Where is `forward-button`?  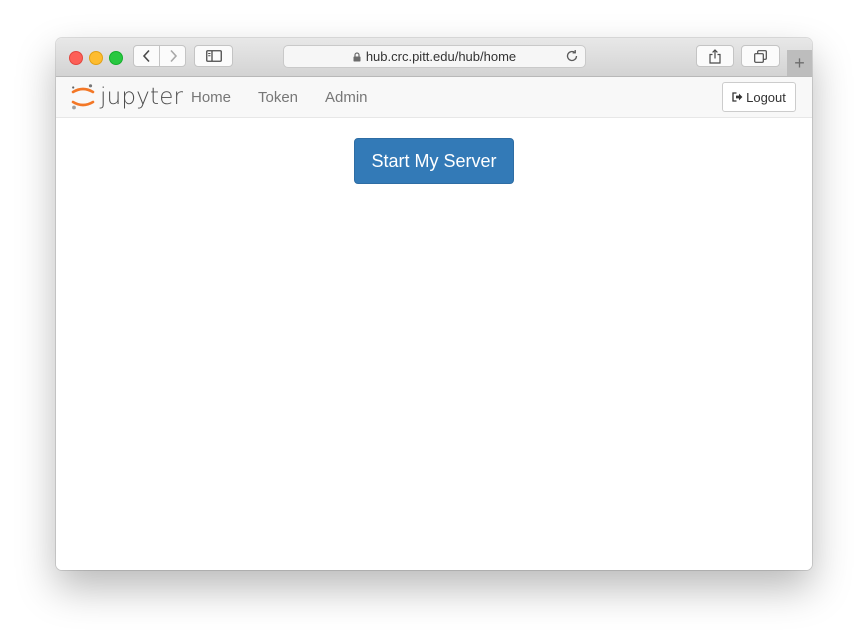
forward-button is located at coordinates (172, 56).